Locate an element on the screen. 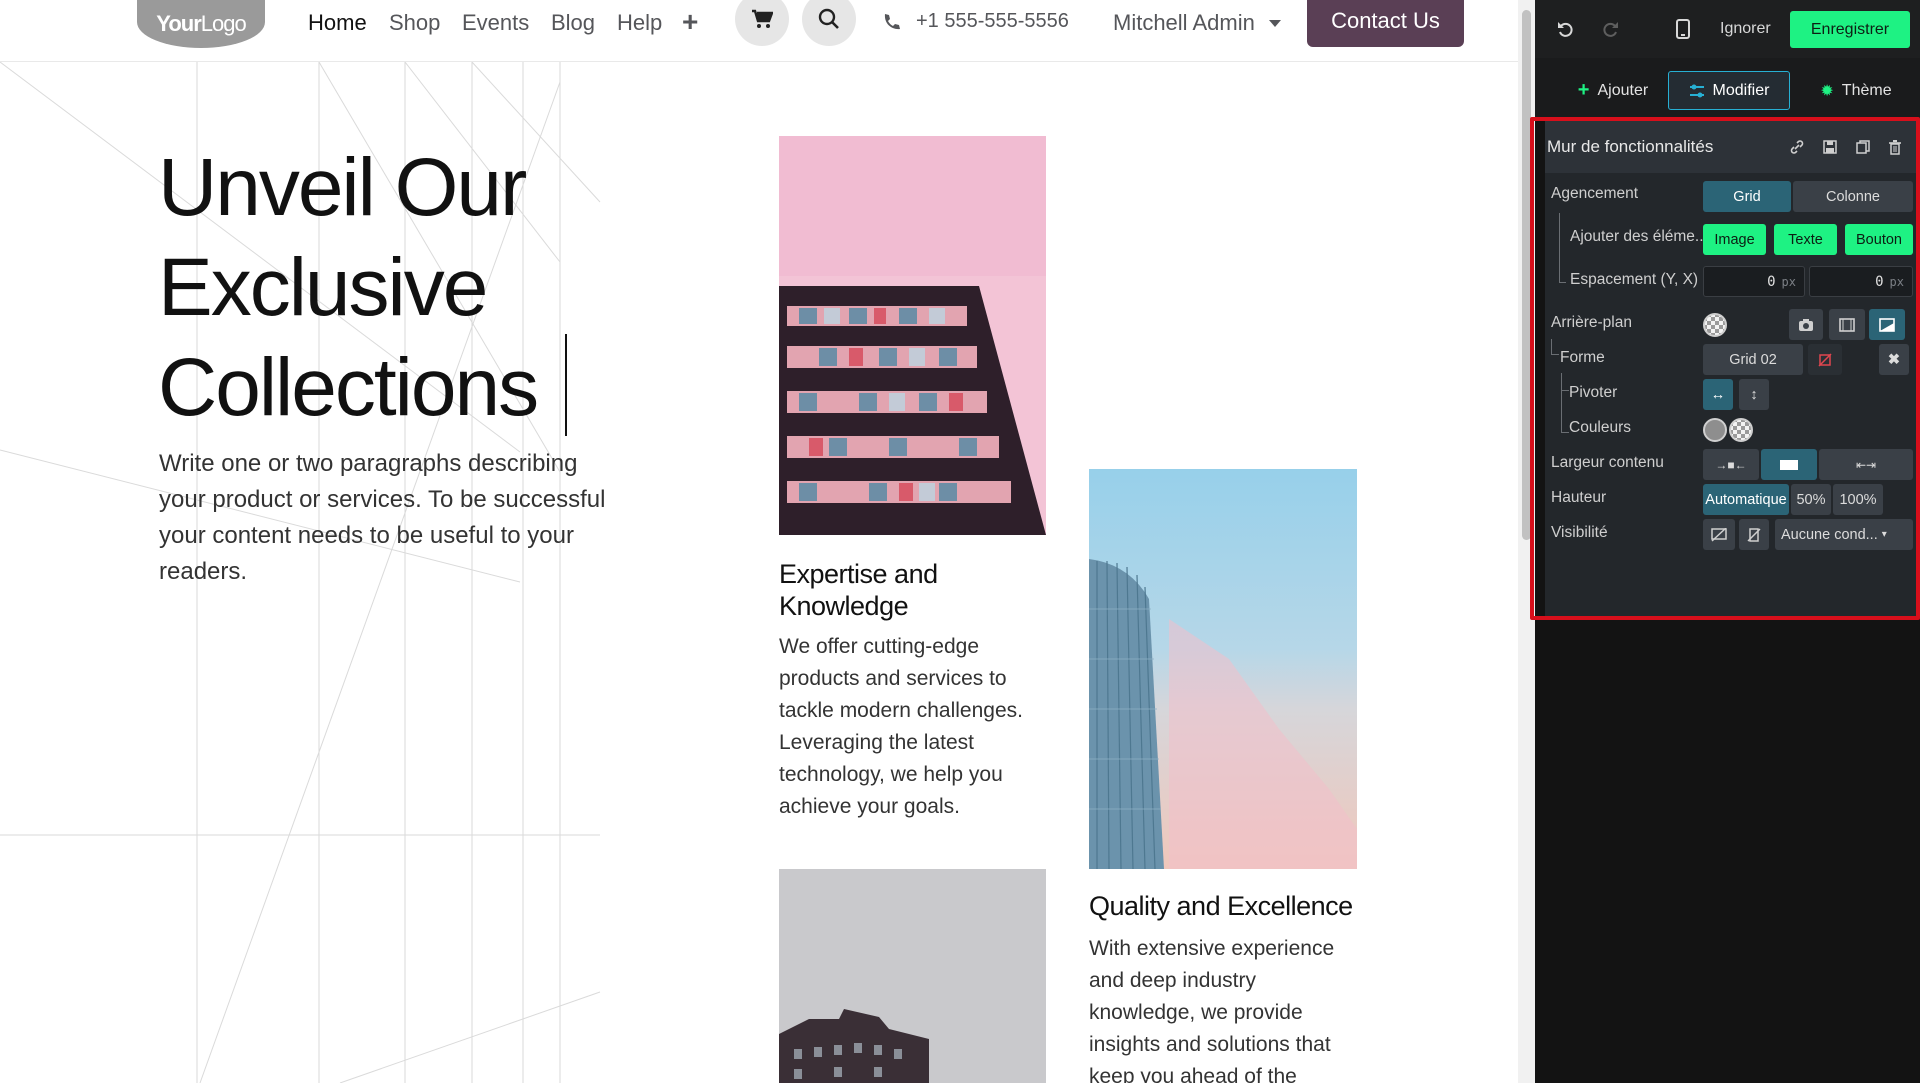  redo-icon is located at coordinates (1610, 29).